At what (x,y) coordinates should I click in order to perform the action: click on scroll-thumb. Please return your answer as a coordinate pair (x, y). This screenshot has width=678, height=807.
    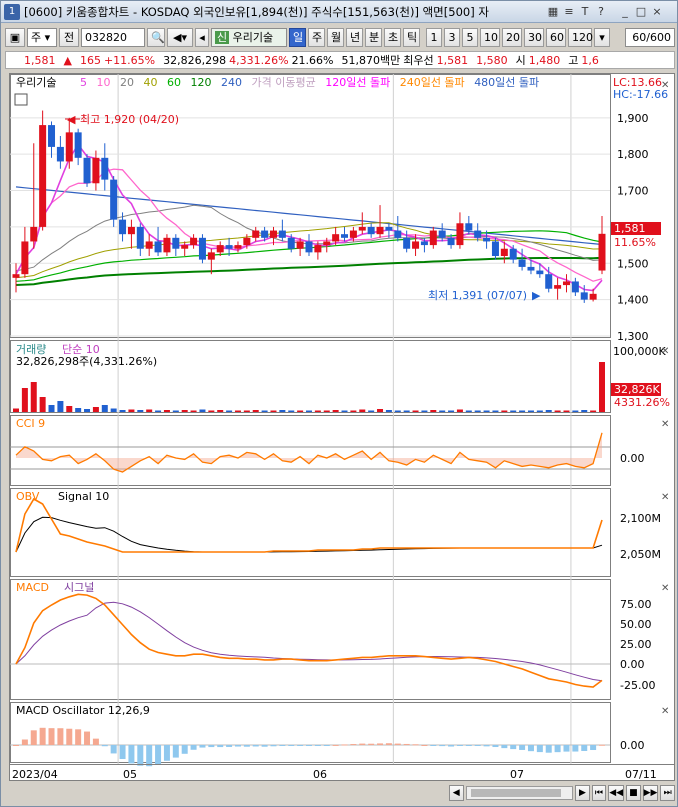
    Looking at the image, I should click on (515, 793).